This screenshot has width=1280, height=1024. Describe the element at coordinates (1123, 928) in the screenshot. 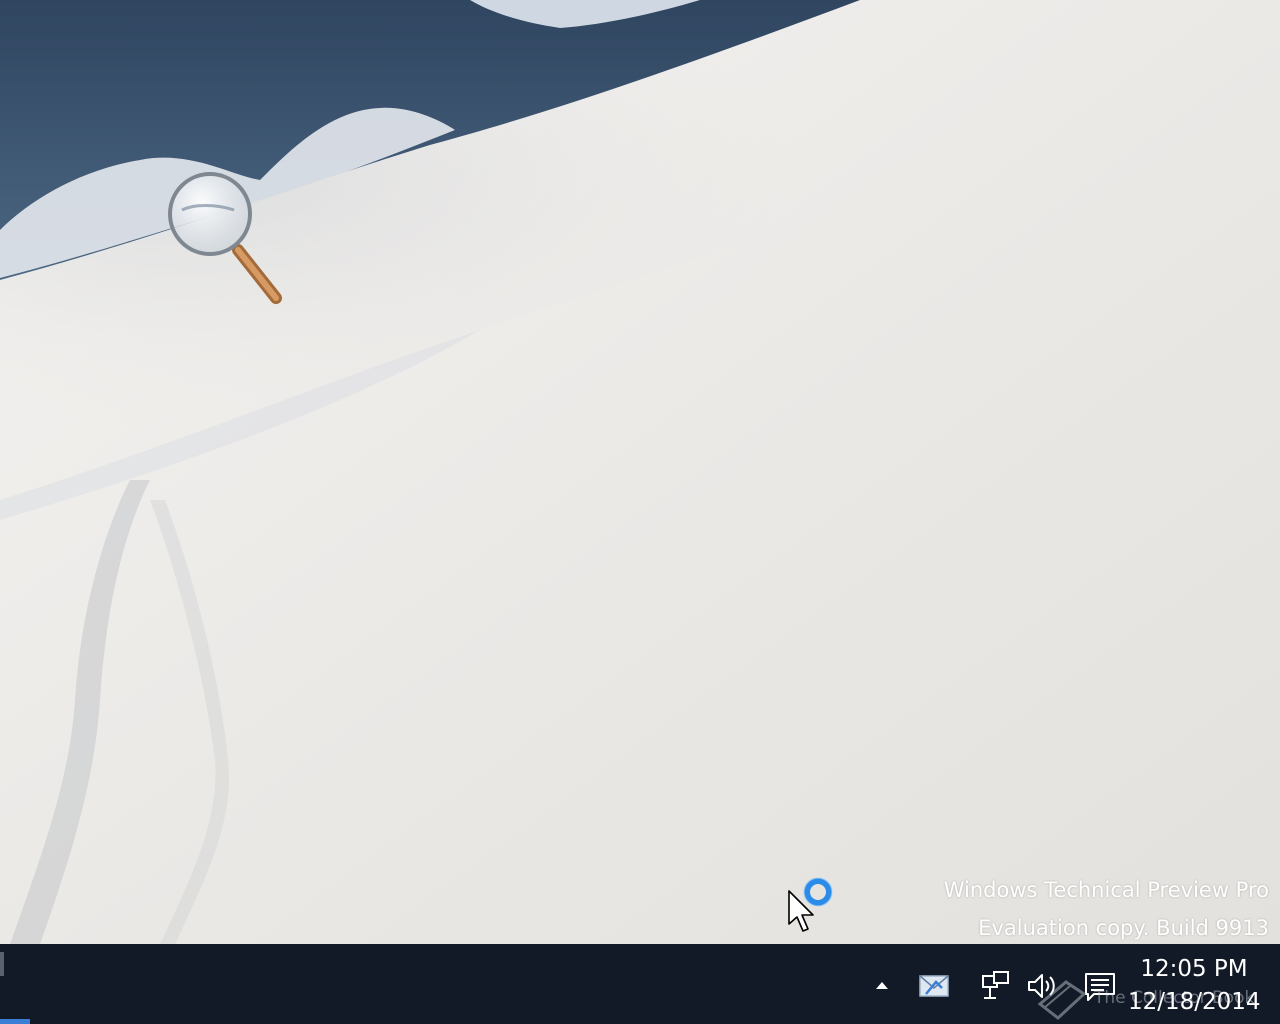

I see `build-watermark: Evaluation copy. Build 9913` at that location.